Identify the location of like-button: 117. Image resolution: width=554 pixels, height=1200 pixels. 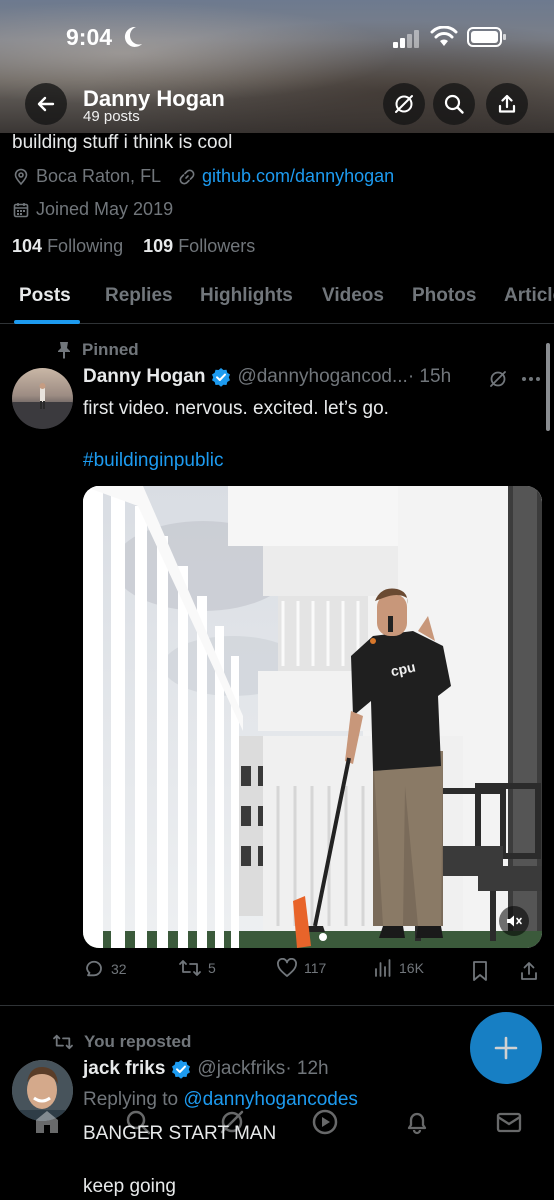
(301, 968).